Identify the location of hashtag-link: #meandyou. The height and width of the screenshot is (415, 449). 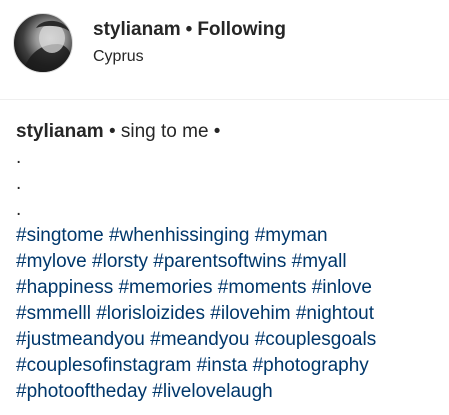
(199, 339).